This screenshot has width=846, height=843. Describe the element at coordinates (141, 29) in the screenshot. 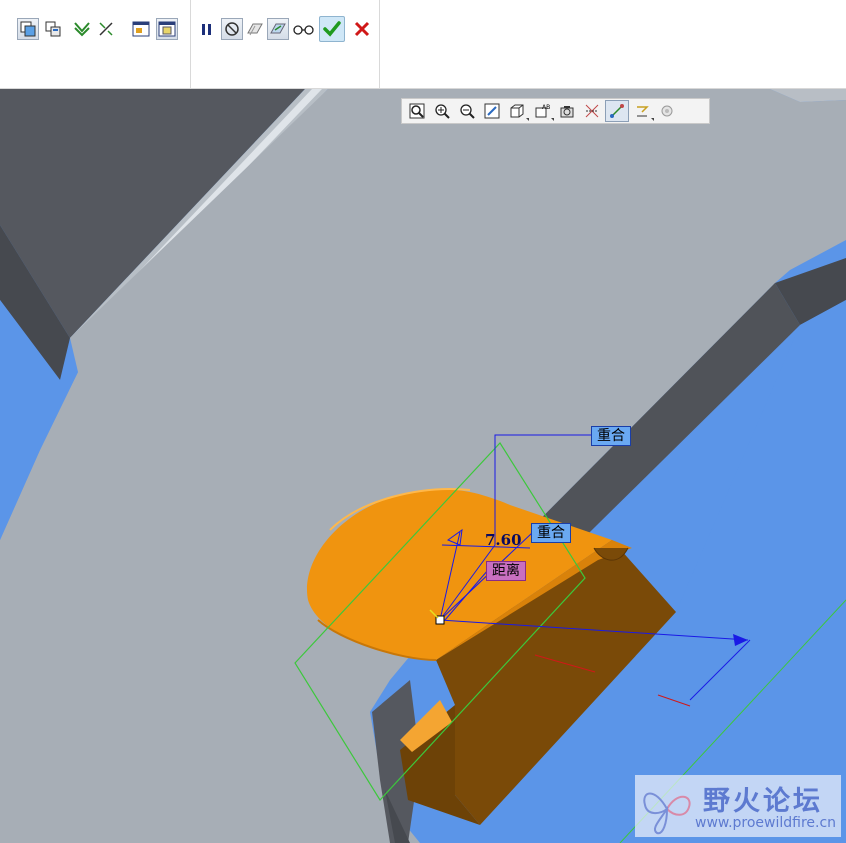

I see `separate-window-icon` at that location.